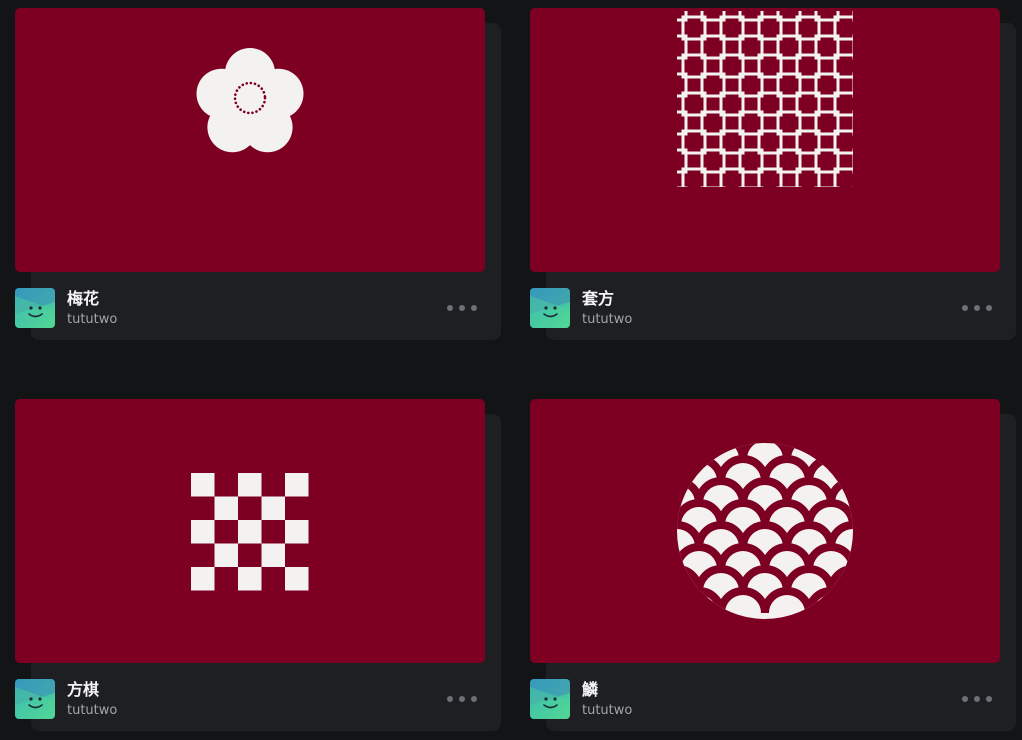 The height and width of the screenshot is (740, 1022). I want to click on card-title: 鱗, so click(590, 690).